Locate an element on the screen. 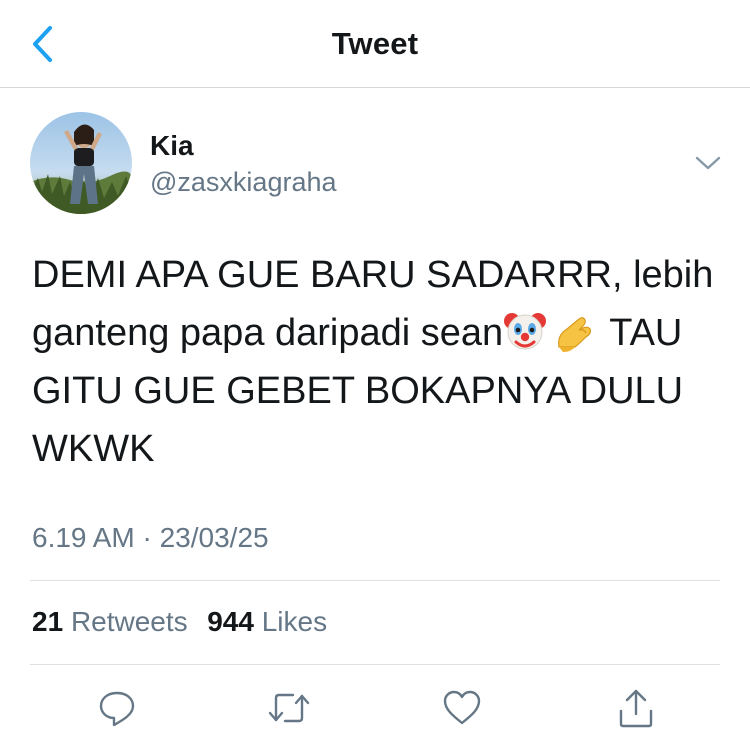 The width and height of the screenshot is (750, 749). top-navigation-bar: Tweet is located at coordinates (375, 44).